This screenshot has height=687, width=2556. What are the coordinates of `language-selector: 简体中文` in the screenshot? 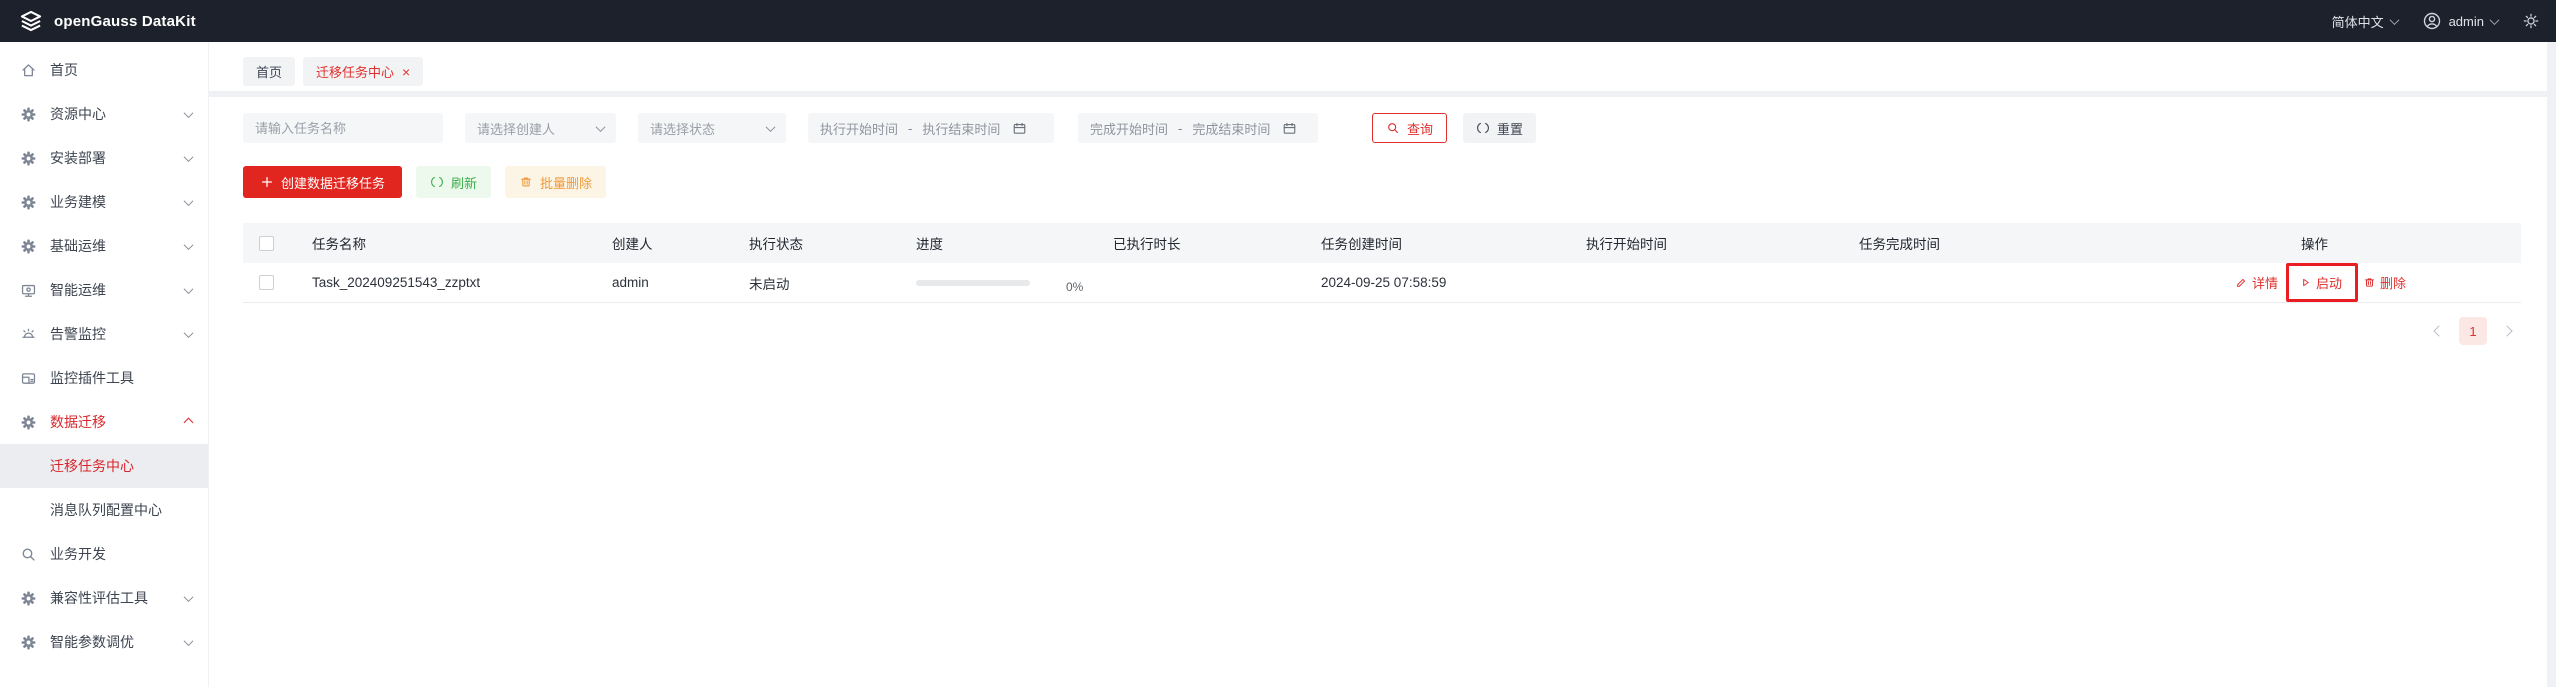 It's located at (2365, 21).